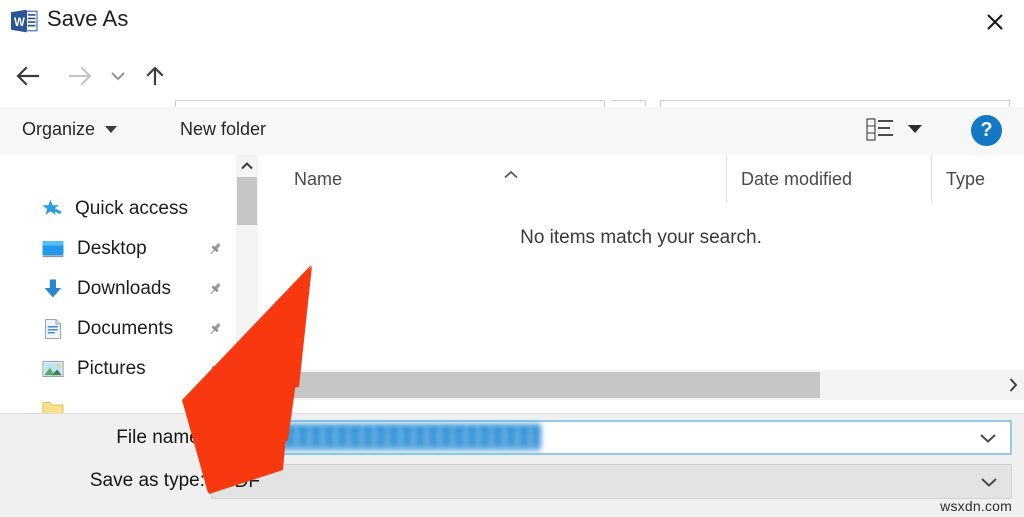  Describe the element at coordinates (966, 178) in the screenshot. I see `column-header-label: Type` at that location.